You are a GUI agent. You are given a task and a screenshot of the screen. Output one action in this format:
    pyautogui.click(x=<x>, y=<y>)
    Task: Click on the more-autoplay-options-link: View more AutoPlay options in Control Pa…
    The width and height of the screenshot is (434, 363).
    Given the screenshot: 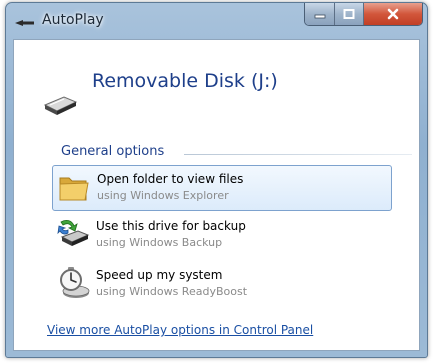 What is the action you would take?
    pyautogui.click(x=180, y=330)
    